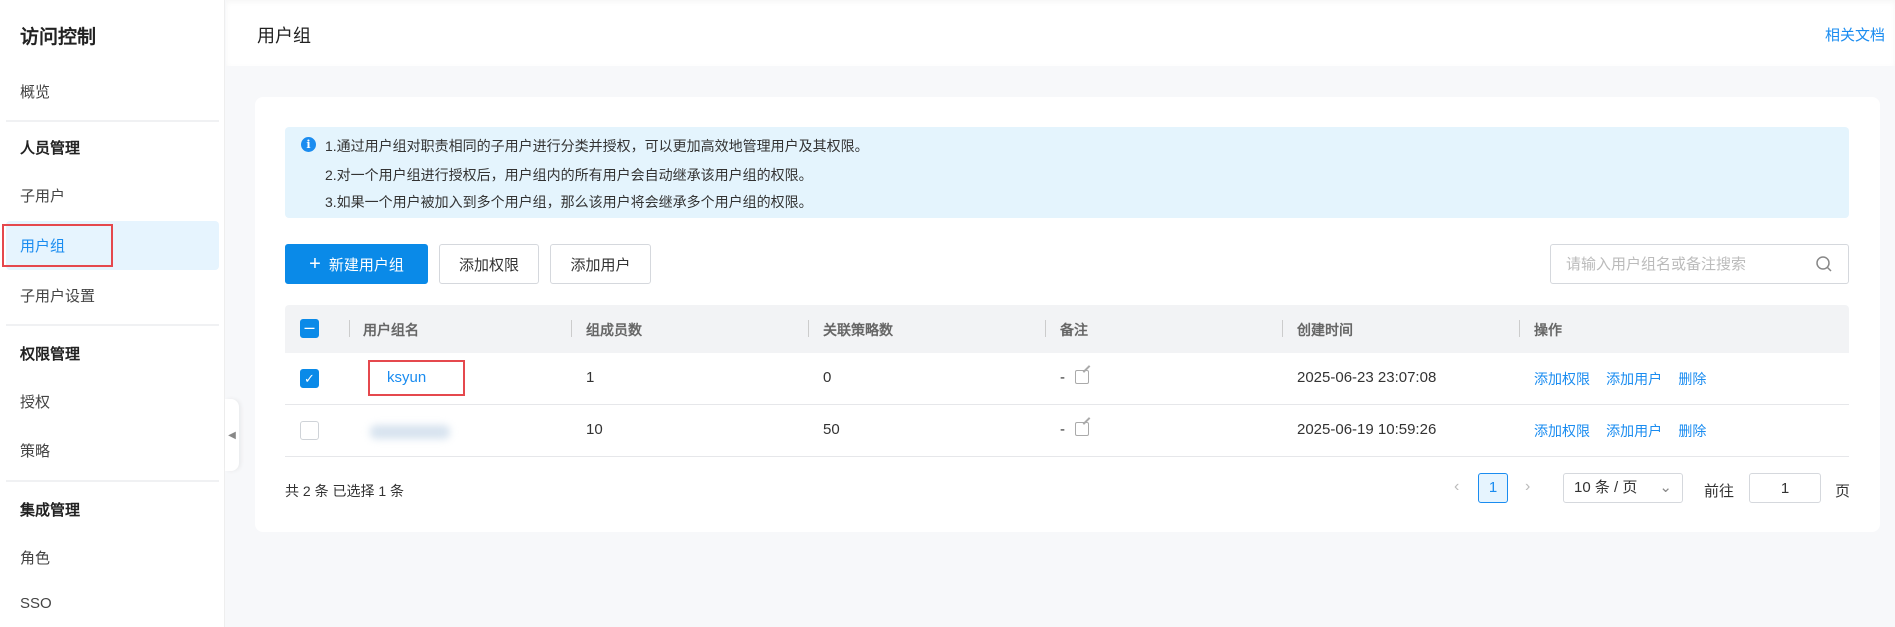 The height and width of the screenshot is (627, 1895). I want to click on column-header-actions: 操作, so click(1548, 330).